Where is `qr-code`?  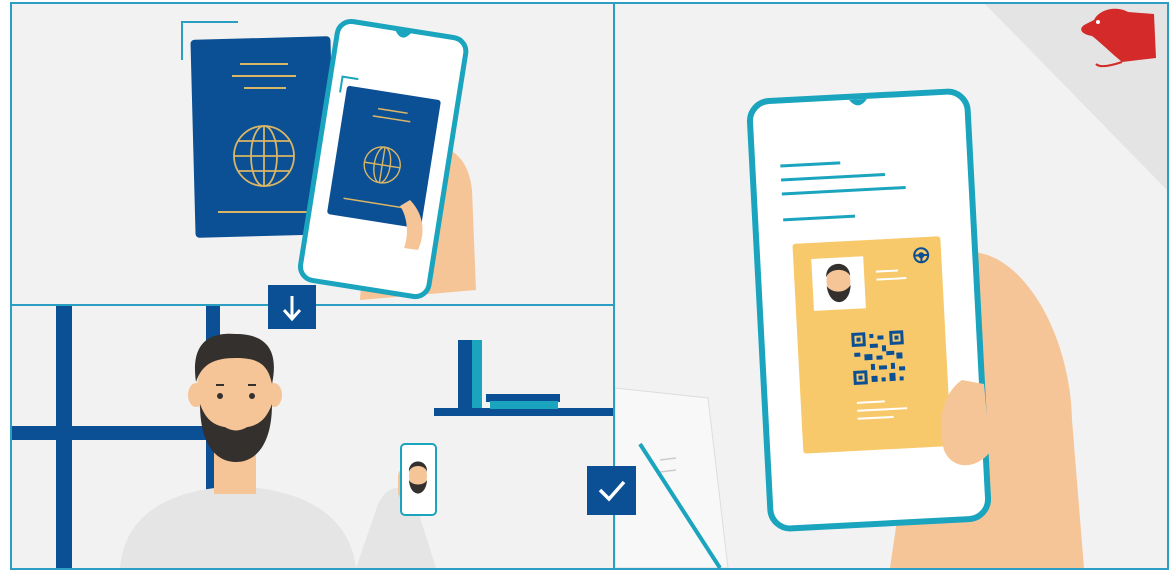 qr-code is located at coordinates (878, 357).